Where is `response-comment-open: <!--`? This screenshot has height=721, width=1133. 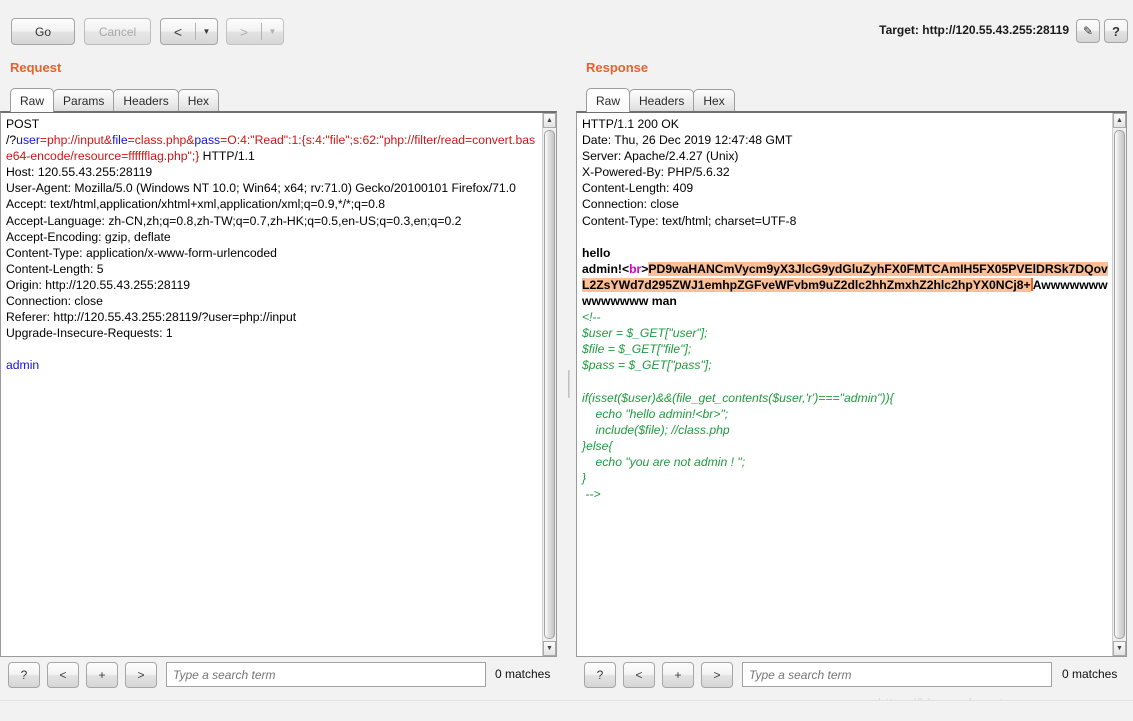 response-comment-open: <!-- is located at coordinates (591, 317).